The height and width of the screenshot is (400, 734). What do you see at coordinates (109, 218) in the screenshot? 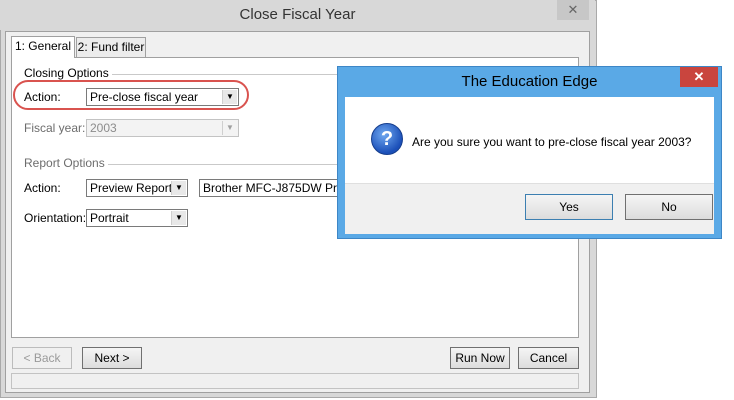
I see `orientation-value: Portrait` at bounding box center [109, 218].